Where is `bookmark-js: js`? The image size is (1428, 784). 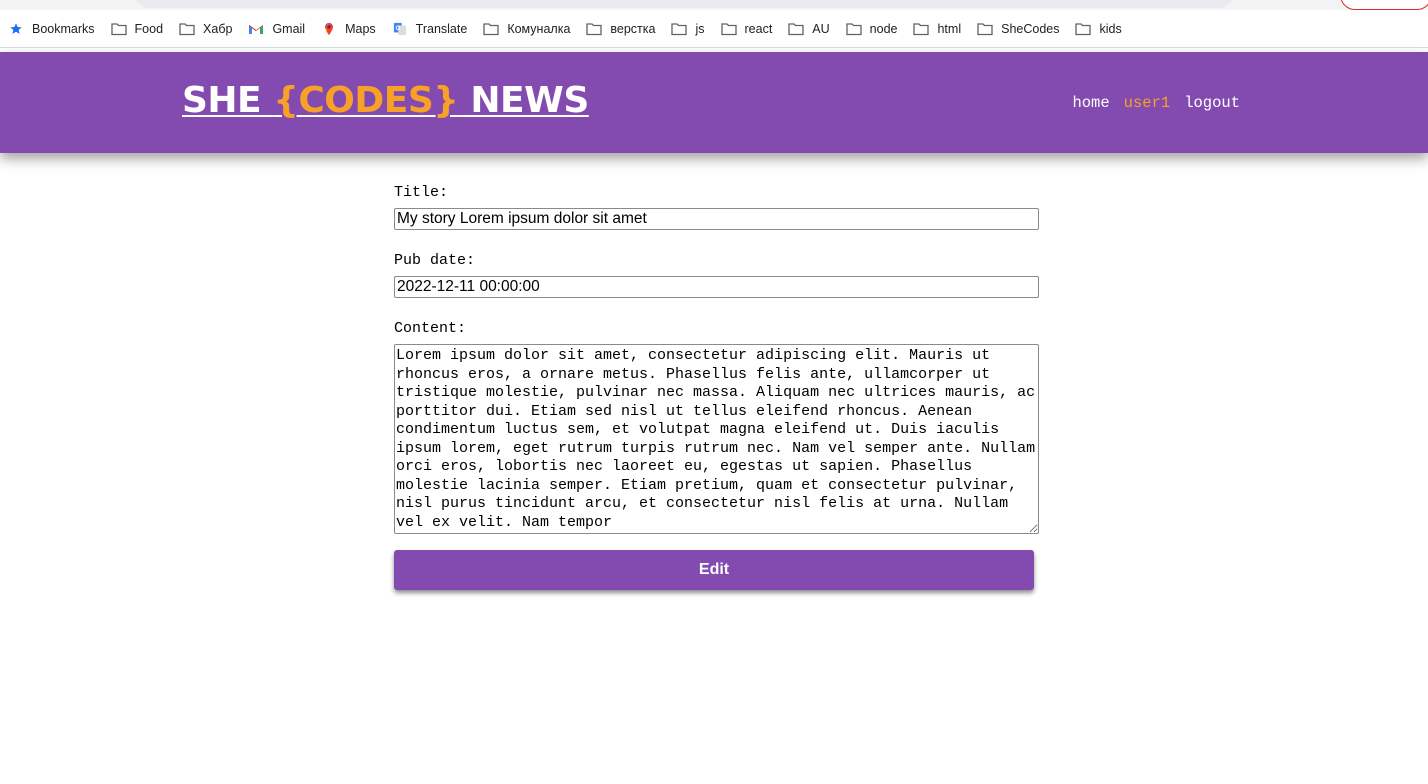 bookmark-js: js is located at coordinates (688, 28).